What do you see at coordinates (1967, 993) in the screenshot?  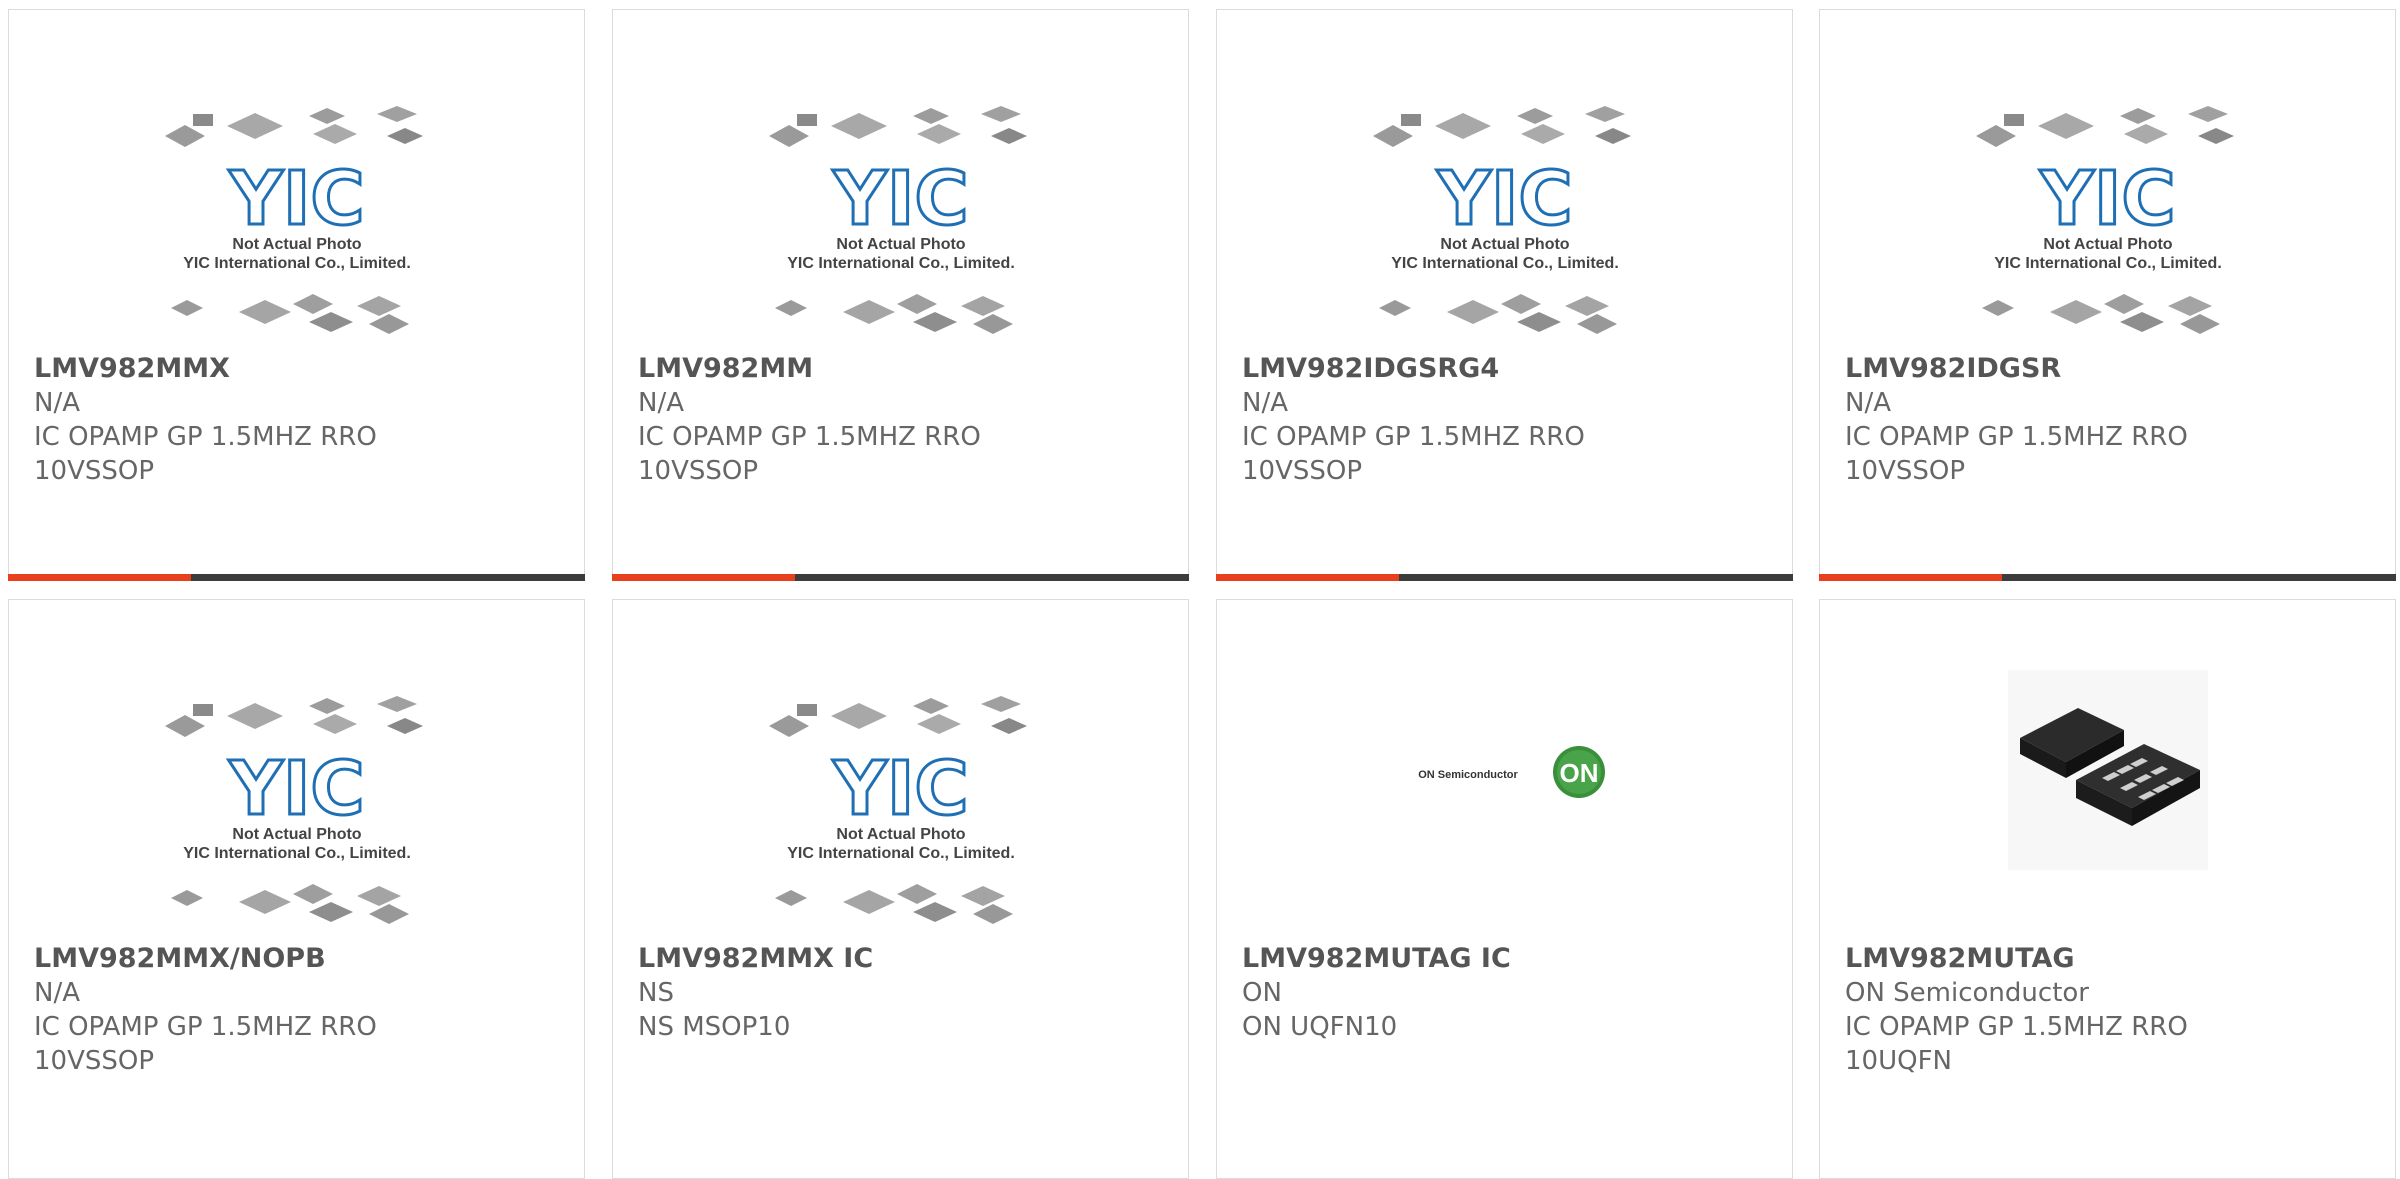 I see `manufacturer: ON Semiconductor` at bounding box center [1967, 993].